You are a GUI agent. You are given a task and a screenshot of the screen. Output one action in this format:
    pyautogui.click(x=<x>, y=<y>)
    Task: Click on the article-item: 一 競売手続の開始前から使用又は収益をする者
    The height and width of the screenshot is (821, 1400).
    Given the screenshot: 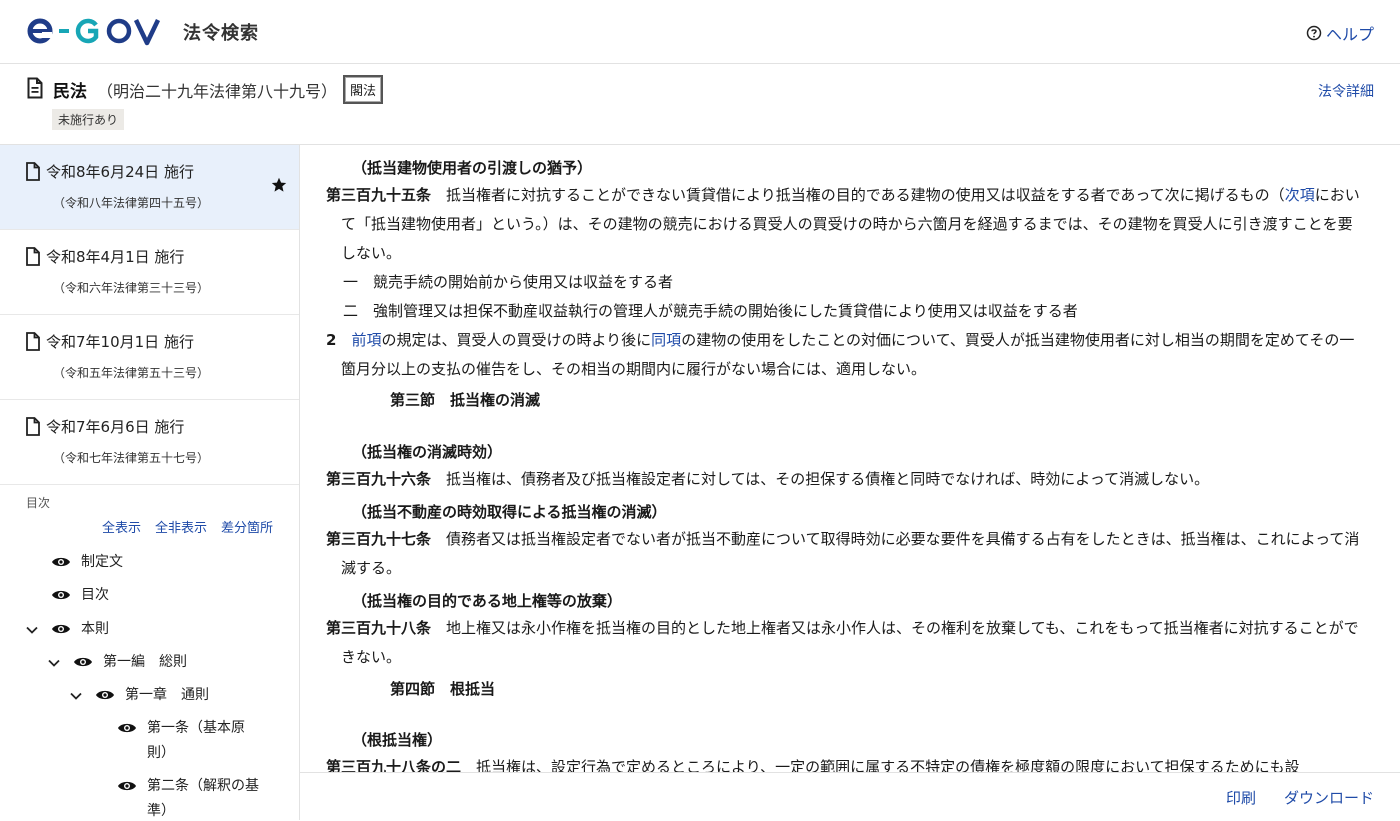 What is the action you would take?
    pyautogui.click(x=846, y=282)
    